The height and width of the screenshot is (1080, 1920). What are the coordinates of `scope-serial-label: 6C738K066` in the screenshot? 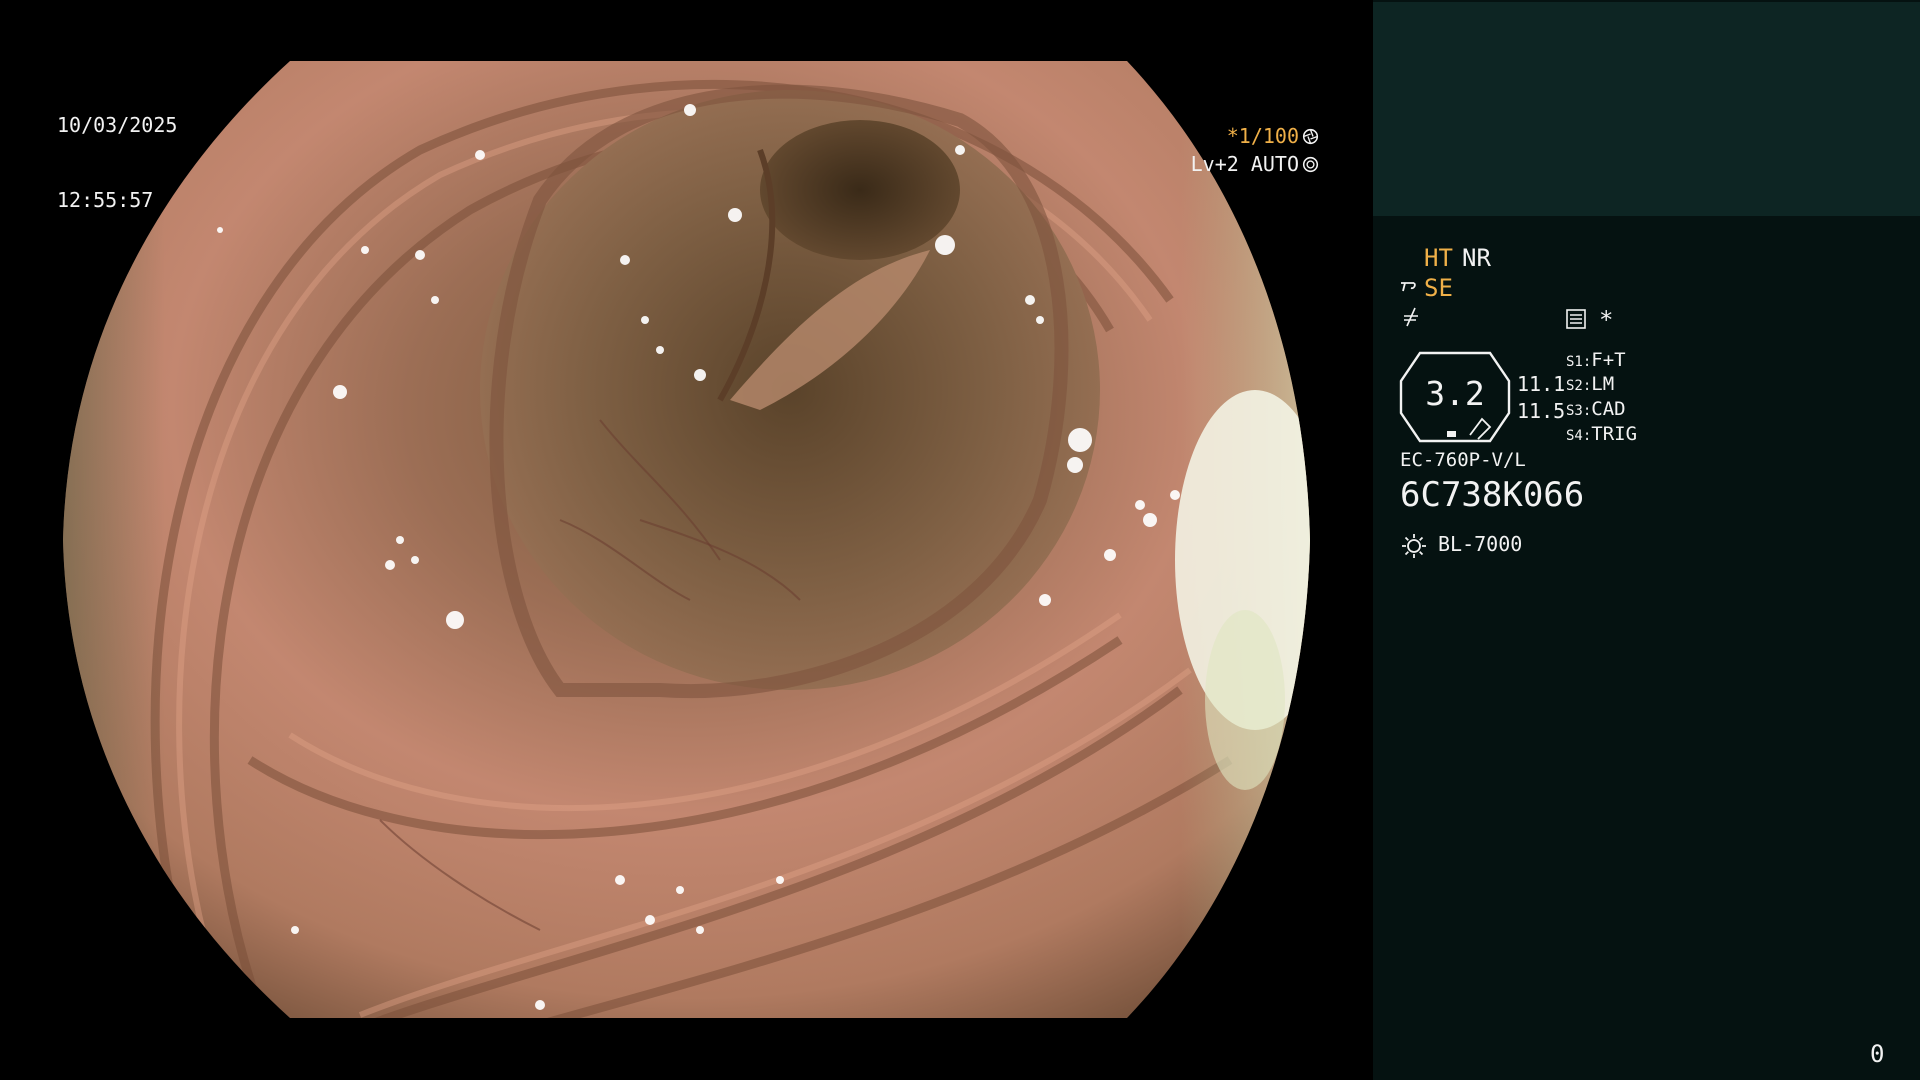 It's located at (1492, 495).